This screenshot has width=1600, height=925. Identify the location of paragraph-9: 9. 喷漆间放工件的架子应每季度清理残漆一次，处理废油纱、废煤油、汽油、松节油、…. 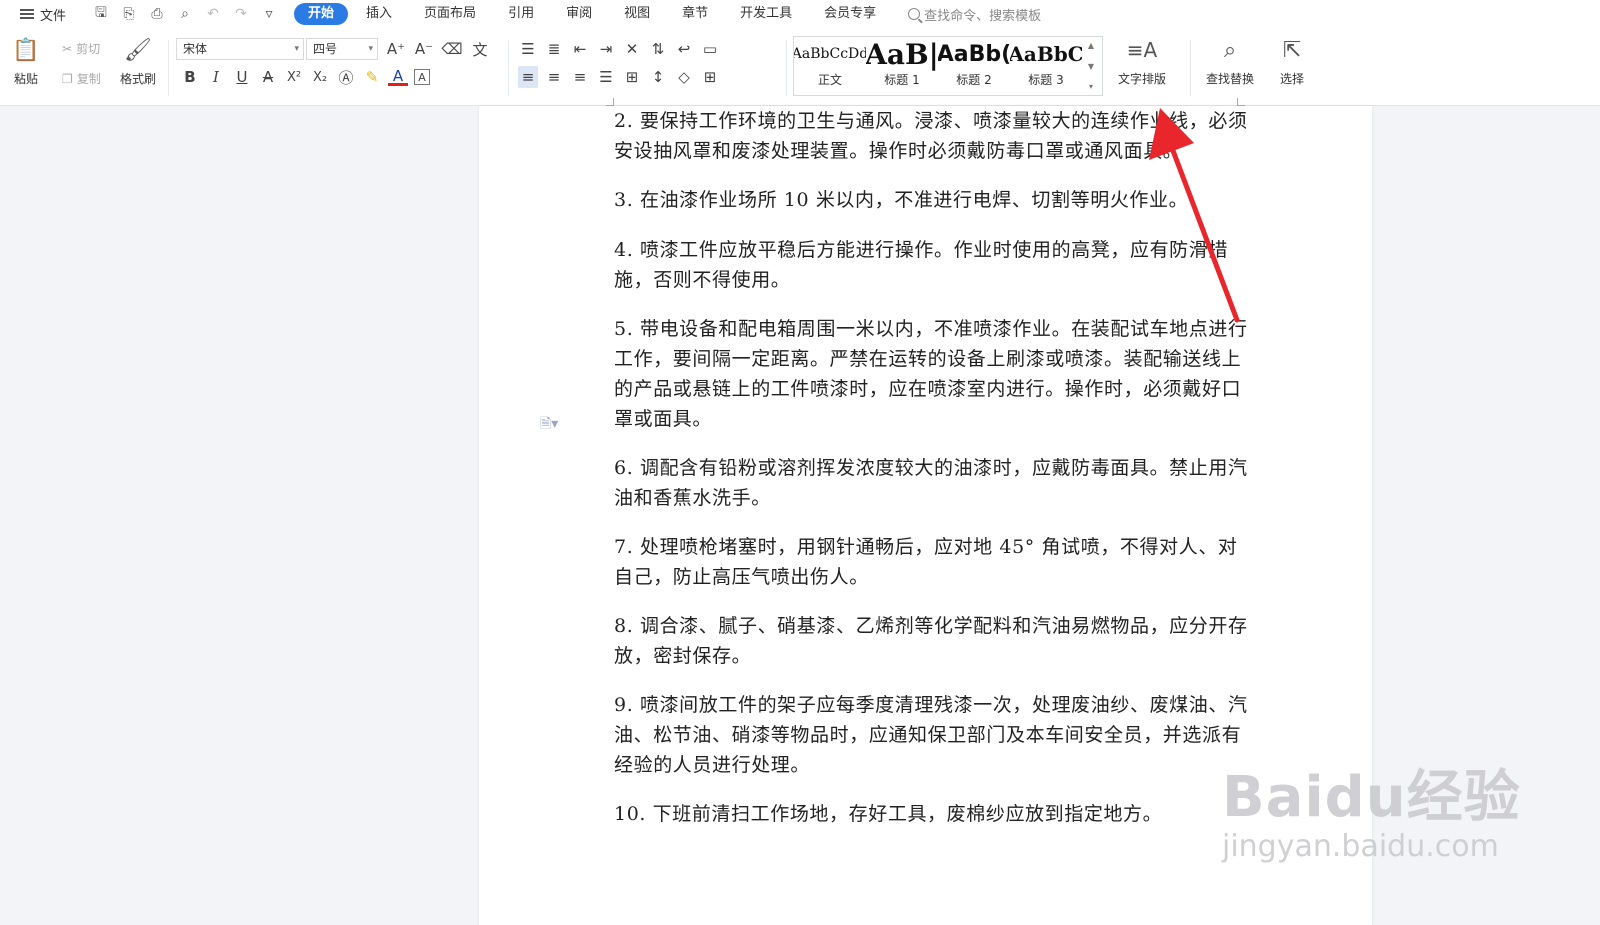
(934, 735).